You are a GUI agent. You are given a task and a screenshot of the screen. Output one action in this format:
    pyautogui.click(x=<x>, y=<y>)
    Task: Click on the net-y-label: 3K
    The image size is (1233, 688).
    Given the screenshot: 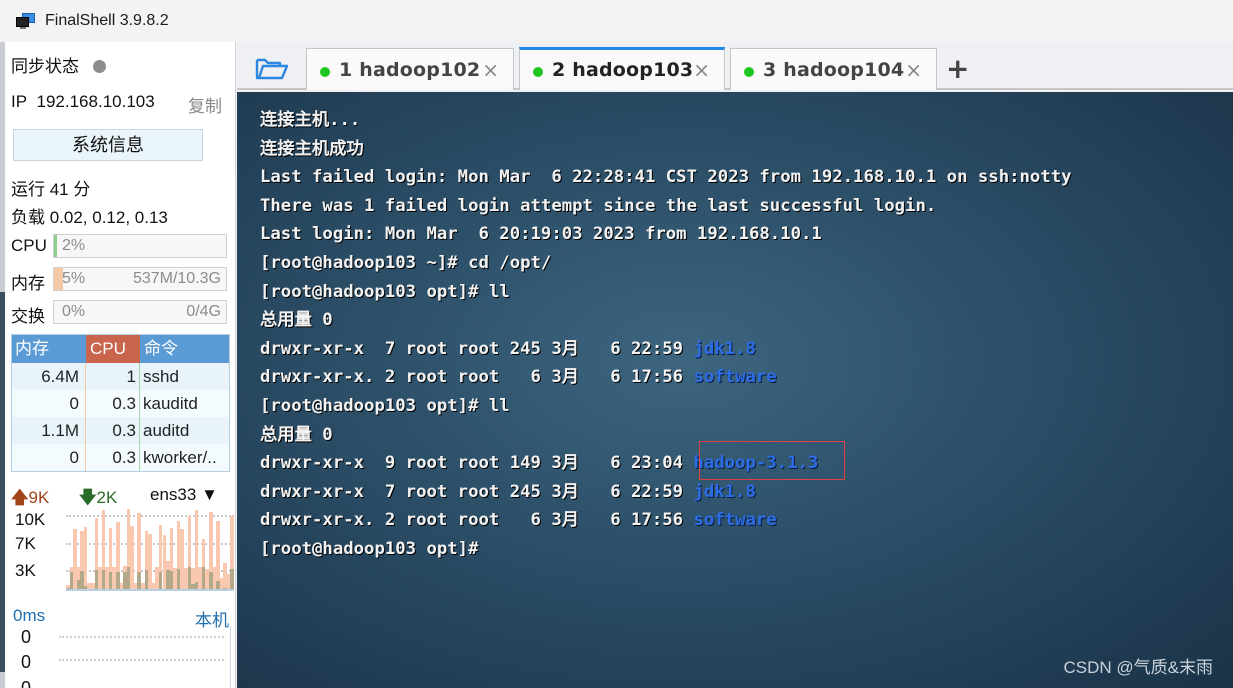 What is the action you would take?
    pyautogui.click(x=25, y=570)
    